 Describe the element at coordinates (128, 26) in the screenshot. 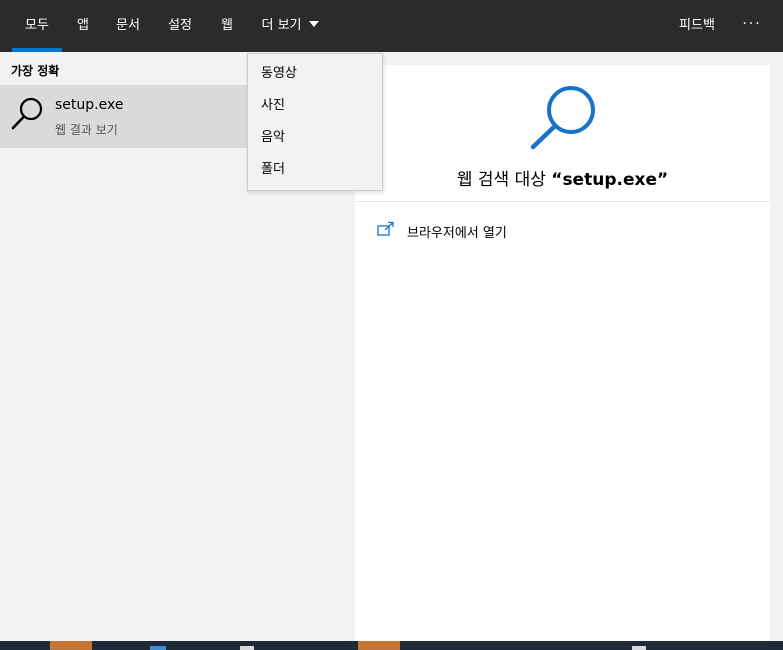

I see `tab-documents: 문서` at that location.